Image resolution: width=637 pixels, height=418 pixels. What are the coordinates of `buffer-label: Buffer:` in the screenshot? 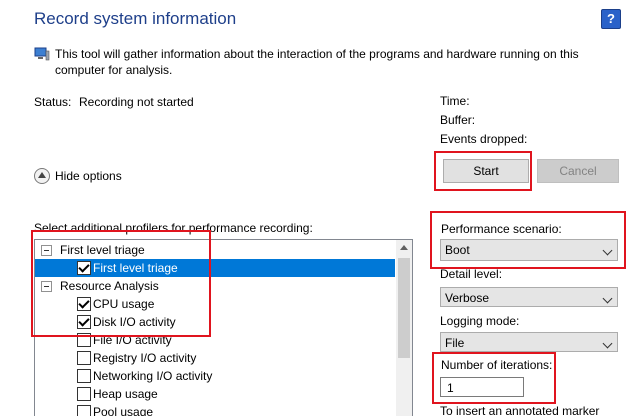 It's located at (458, 120).